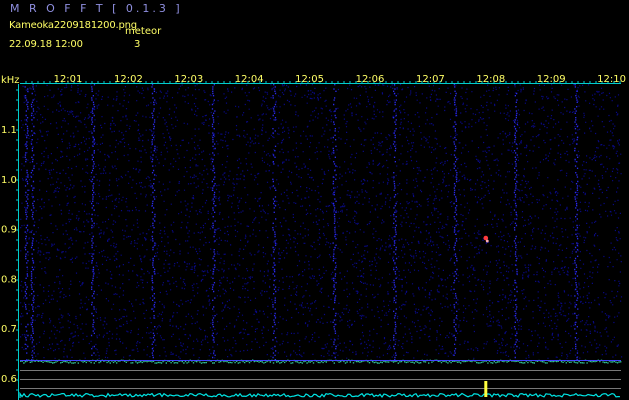 The height and width of the screenshot is (400, 629). I want to click on time-tick-label: 12:09, so click(551, 79).